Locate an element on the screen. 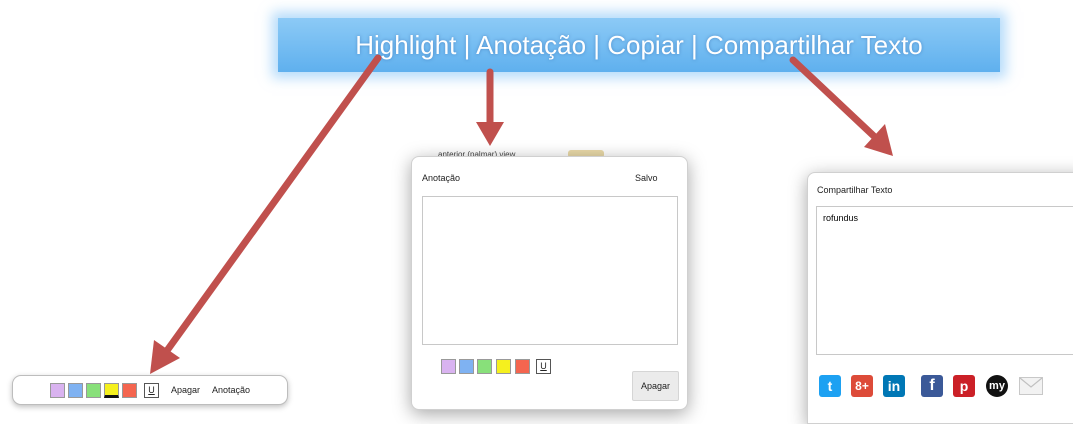  arrow-highlight-head is located at coordinates (165, 357).